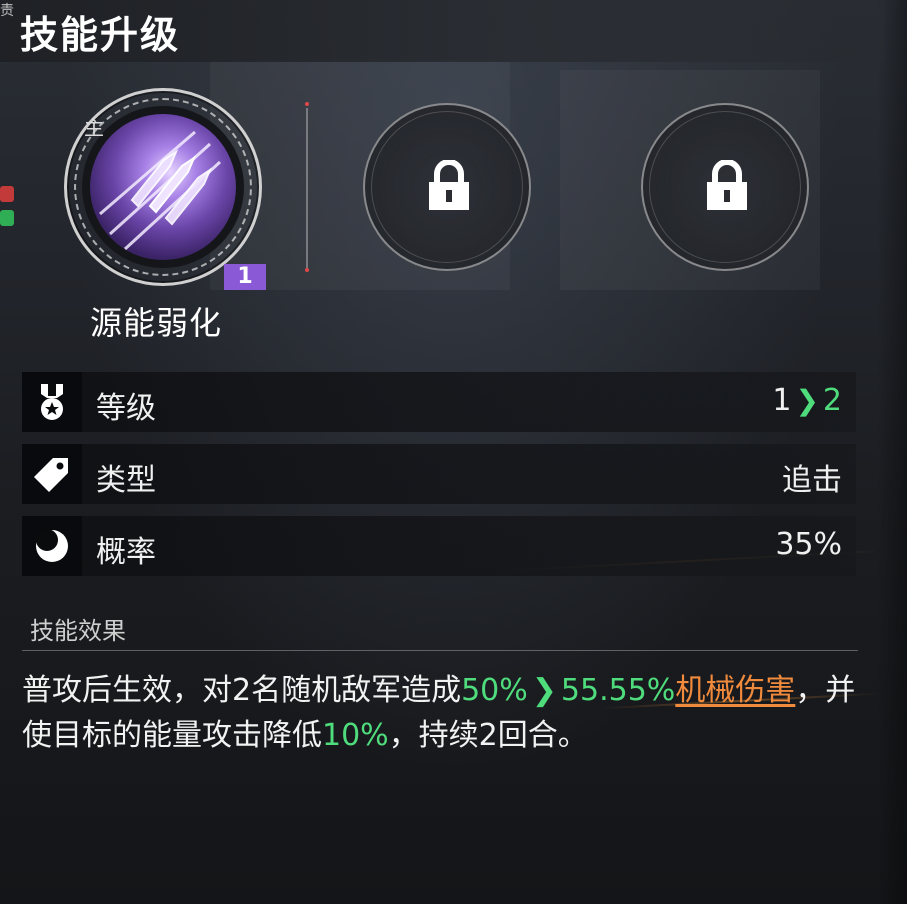 This screenshot has height=904, width=907. Describe the element at coordinates (100, 35) in the screenshot. I see `page-title: 技能升级` at that location.